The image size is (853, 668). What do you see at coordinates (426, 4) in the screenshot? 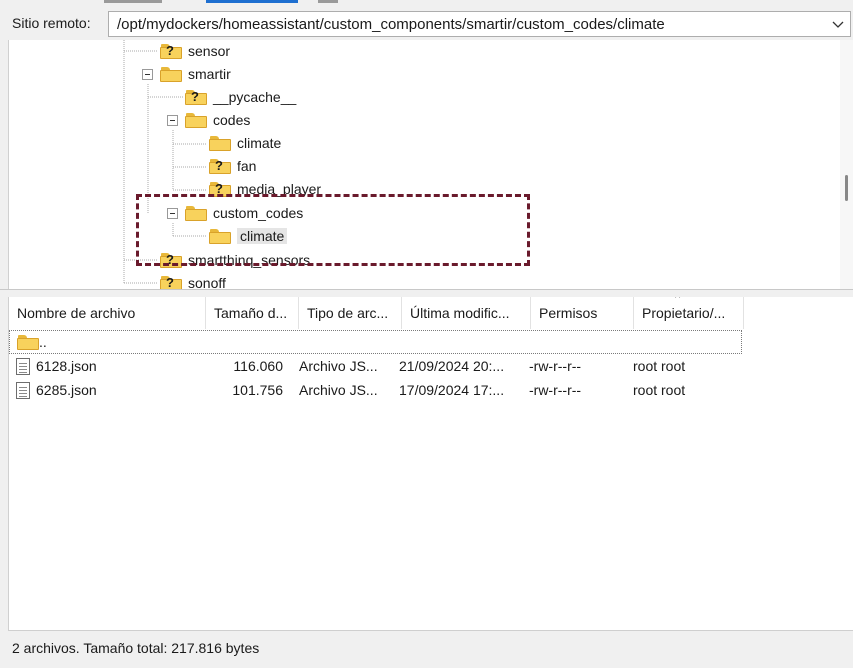
I see `toolbar-strip` at bounding box center [426, 4].